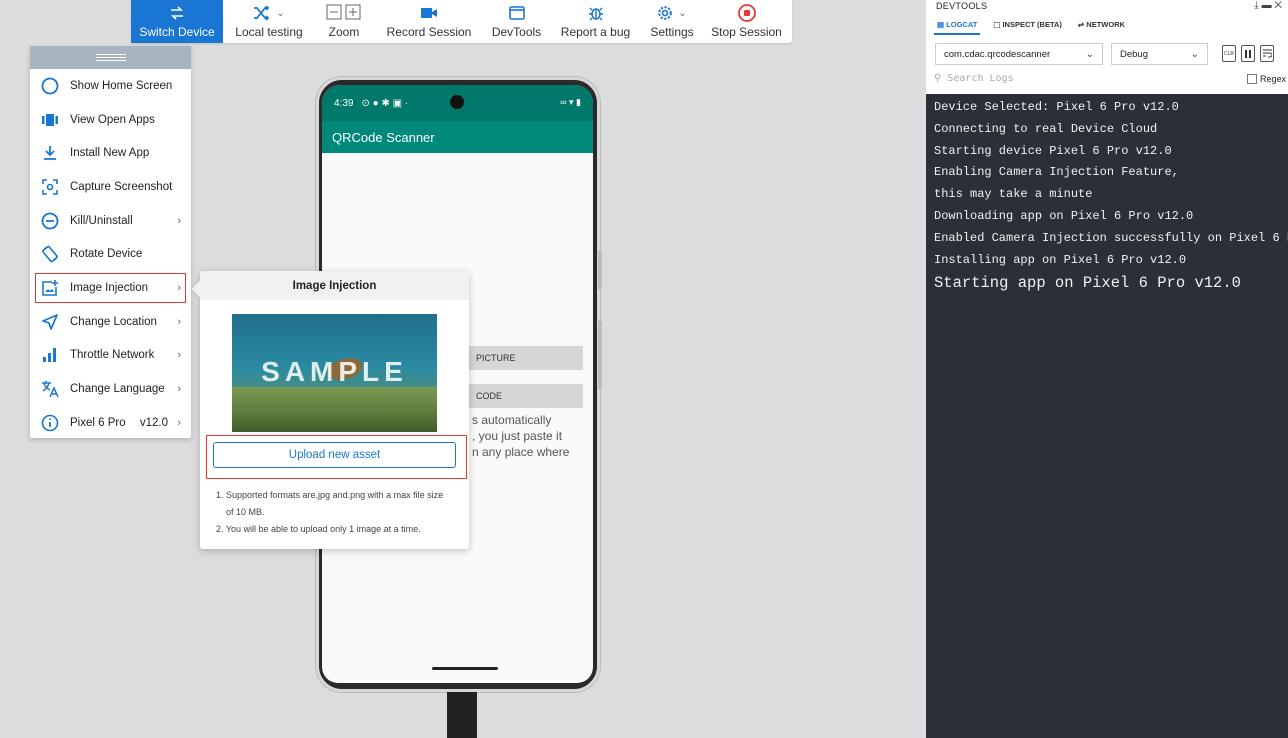  What do you see at coordinates (1053, 150) in the screenshot?
I see `log-line: Starting device Pixel 6 Pro v12.0` at bounding box center [1053, 150].